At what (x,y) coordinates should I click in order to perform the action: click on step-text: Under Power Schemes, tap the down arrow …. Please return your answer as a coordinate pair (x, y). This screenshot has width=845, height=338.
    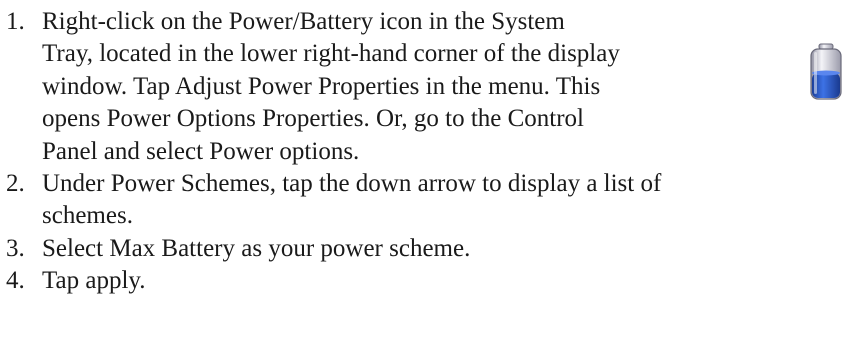
    Looking at the image, I should click on (352, 200).